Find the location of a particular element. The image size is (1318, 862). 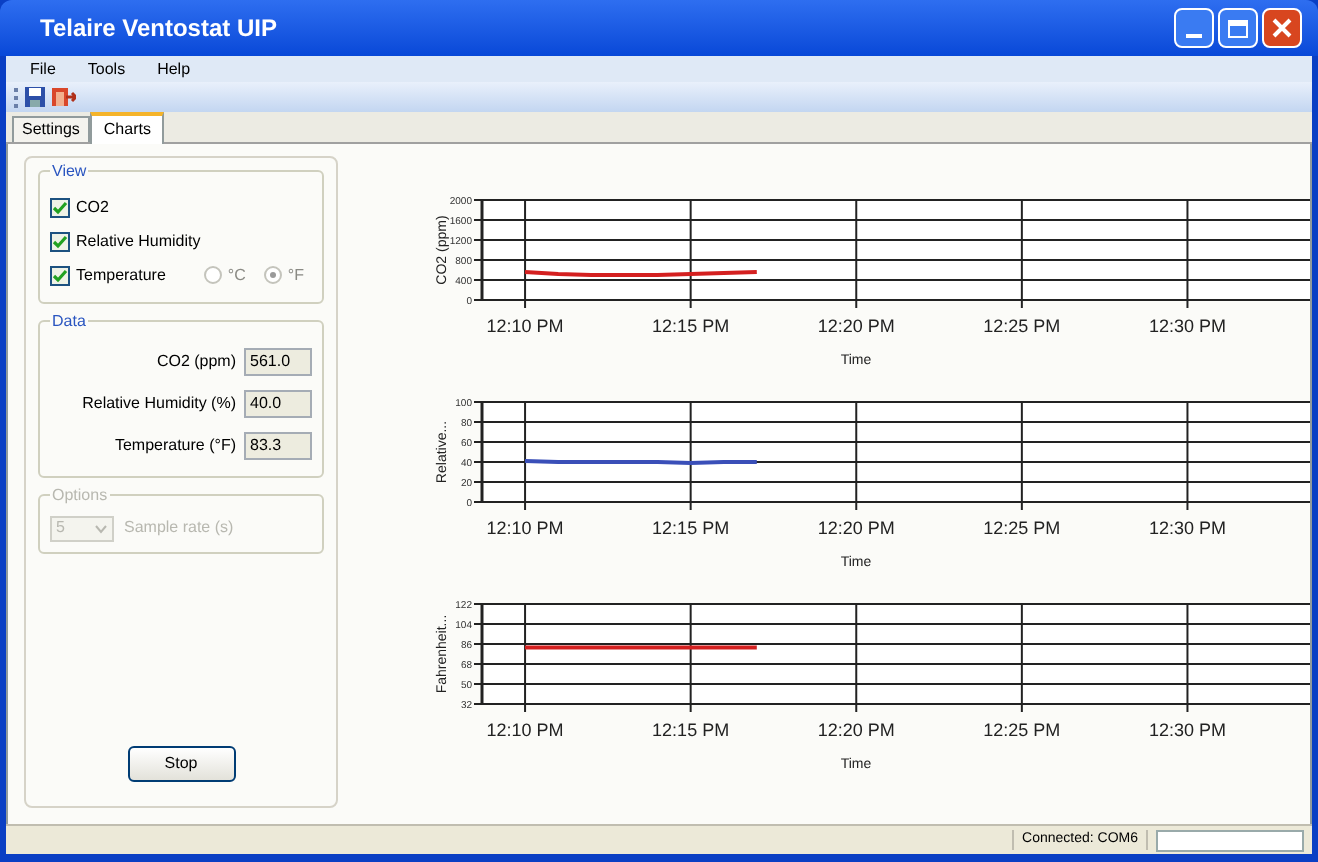

option-label: Sample rate (s) is located at coordinates (179, 528).